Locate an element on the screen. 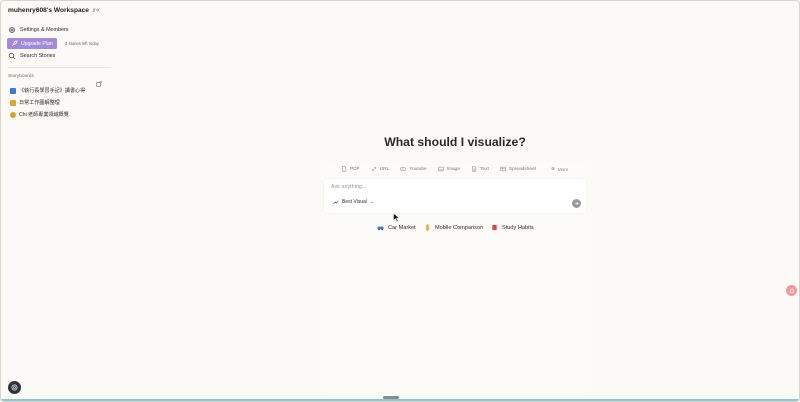 This screenshot has height=402, width=800. tab-text: Text is located at coordinates (480, 169).